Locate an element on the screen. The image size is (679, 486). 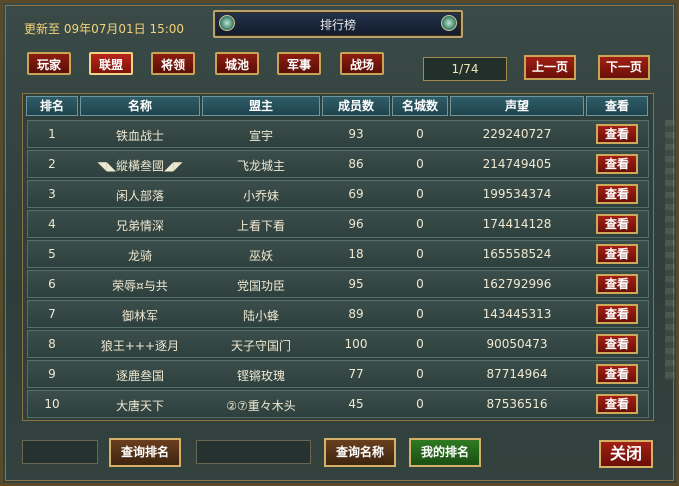
rank-cell: 6 is located at coordinates (52, 284).